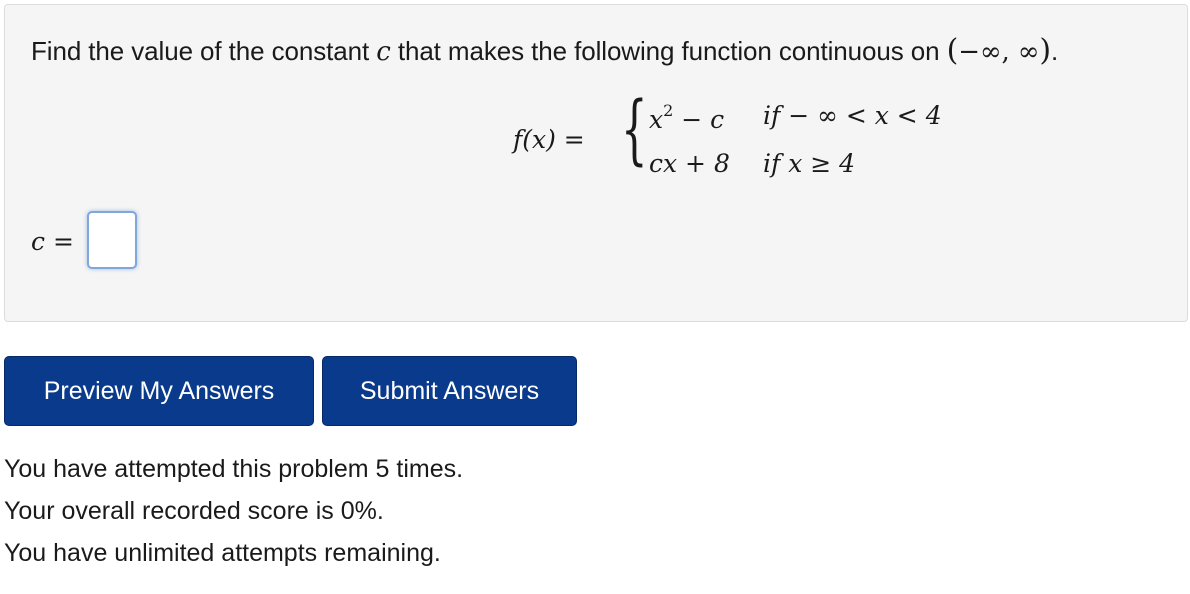 The height and width of the screenshot is (594, 1190). What do you see at coordinates (383, 52) in the screenshot?
I see `constant-symbol: c` at bounding box center [383, 52].